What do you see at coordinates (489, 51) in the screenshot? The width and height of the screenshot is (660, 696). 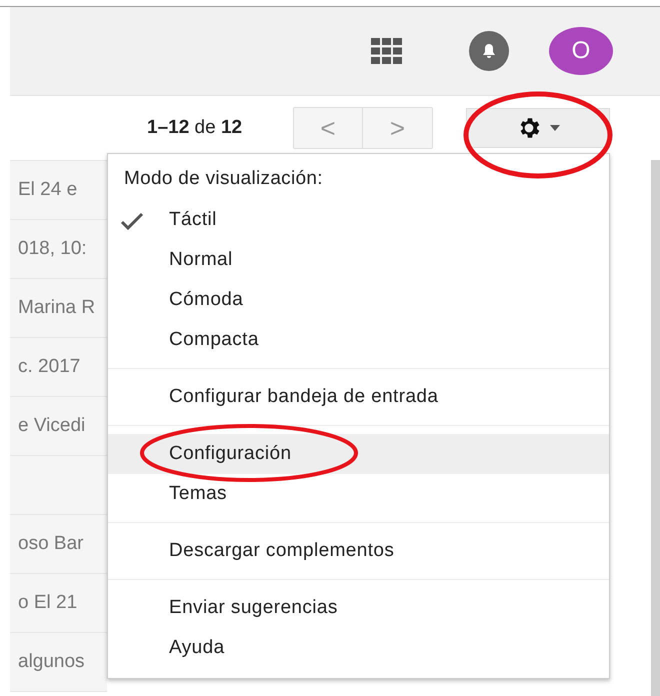 I see `notification-bell-icon` at bounding box center [489, 51].